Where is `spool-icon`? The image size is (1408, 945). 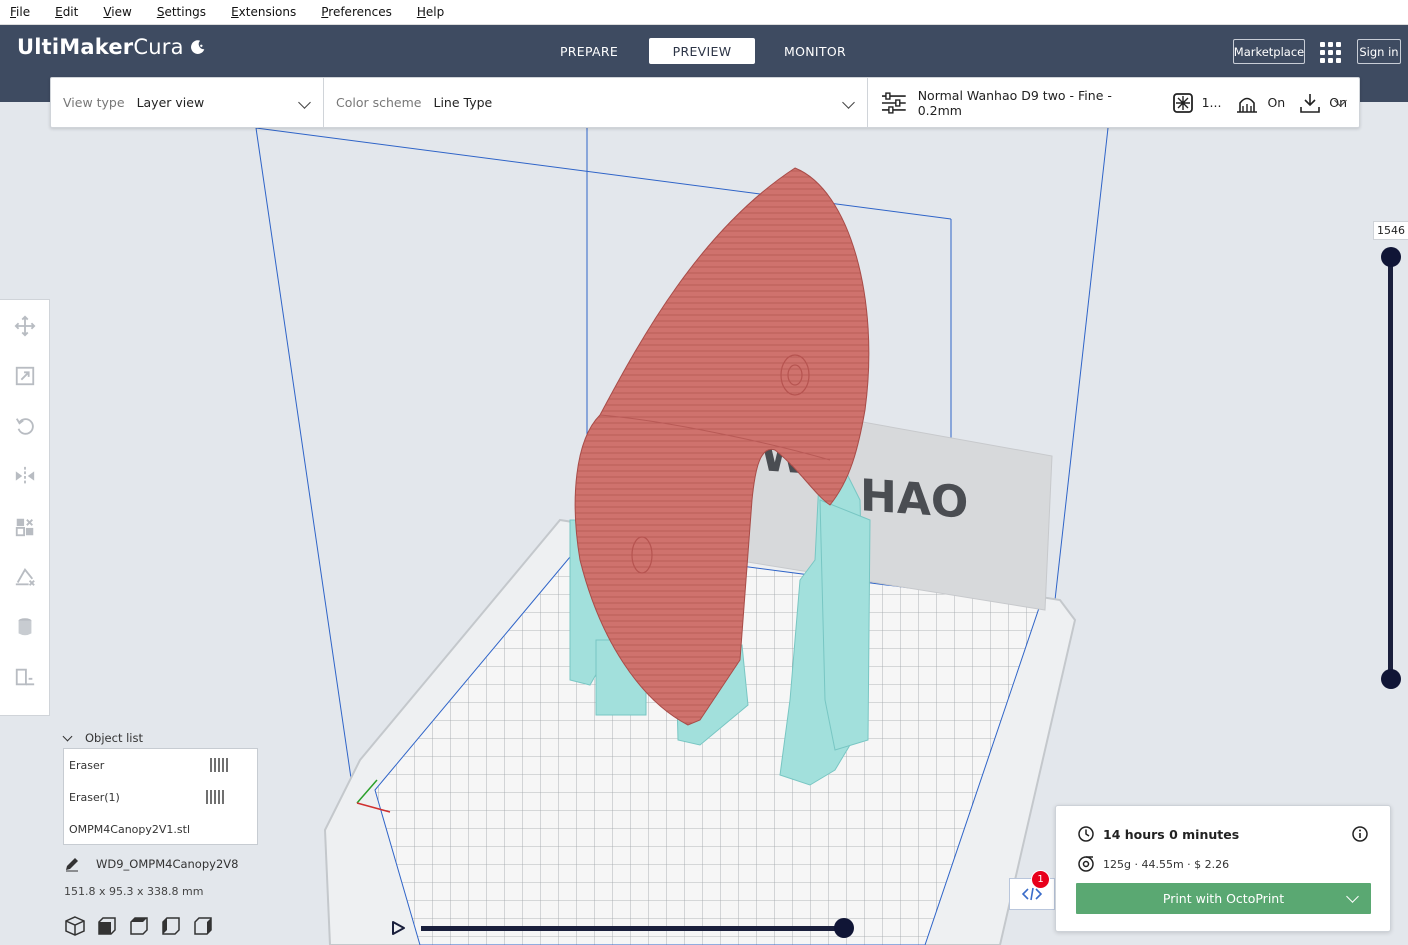 spool-icon is located at coordinates (1086, 864).